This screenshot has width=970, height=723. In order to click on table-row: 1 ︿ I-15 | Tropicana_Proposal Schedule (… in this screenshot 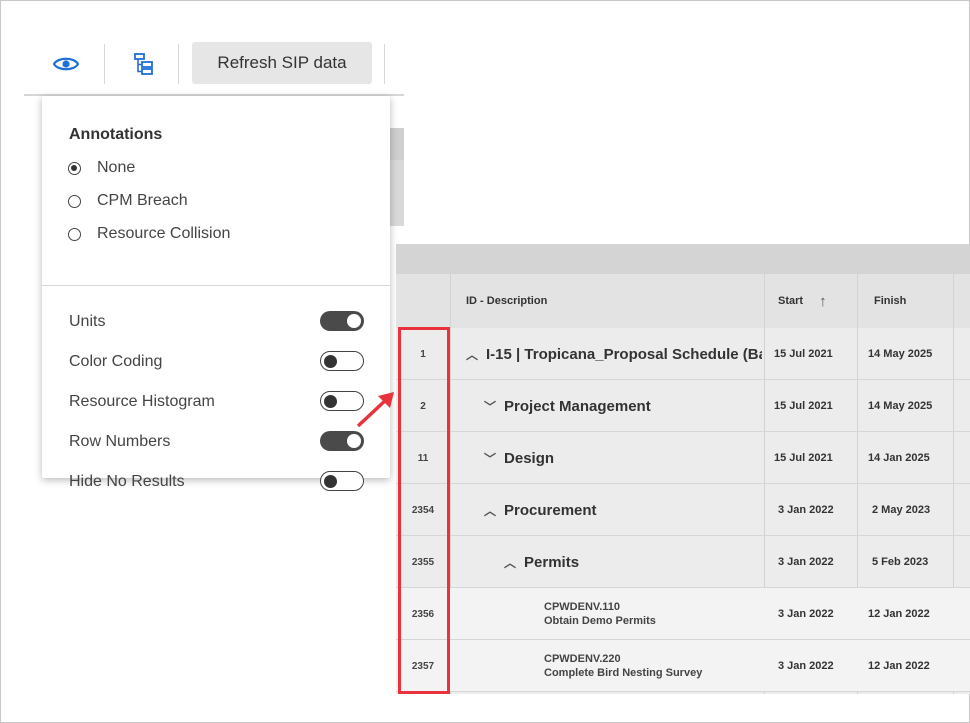, I will do `click(683, 354)`.